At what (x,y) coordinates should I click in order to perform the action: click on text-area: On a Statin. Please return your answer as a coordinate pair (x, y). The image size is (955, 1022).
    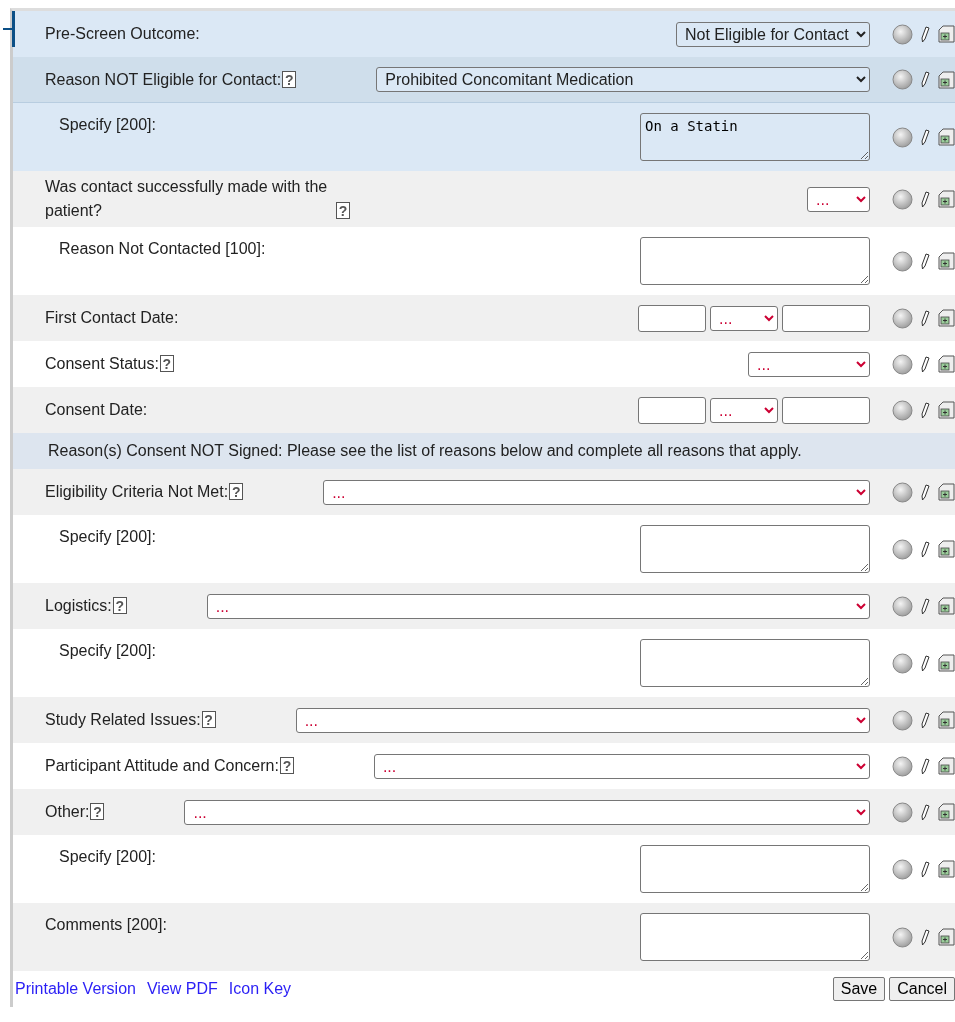
    Looking at the image, I should click on (755, 137).